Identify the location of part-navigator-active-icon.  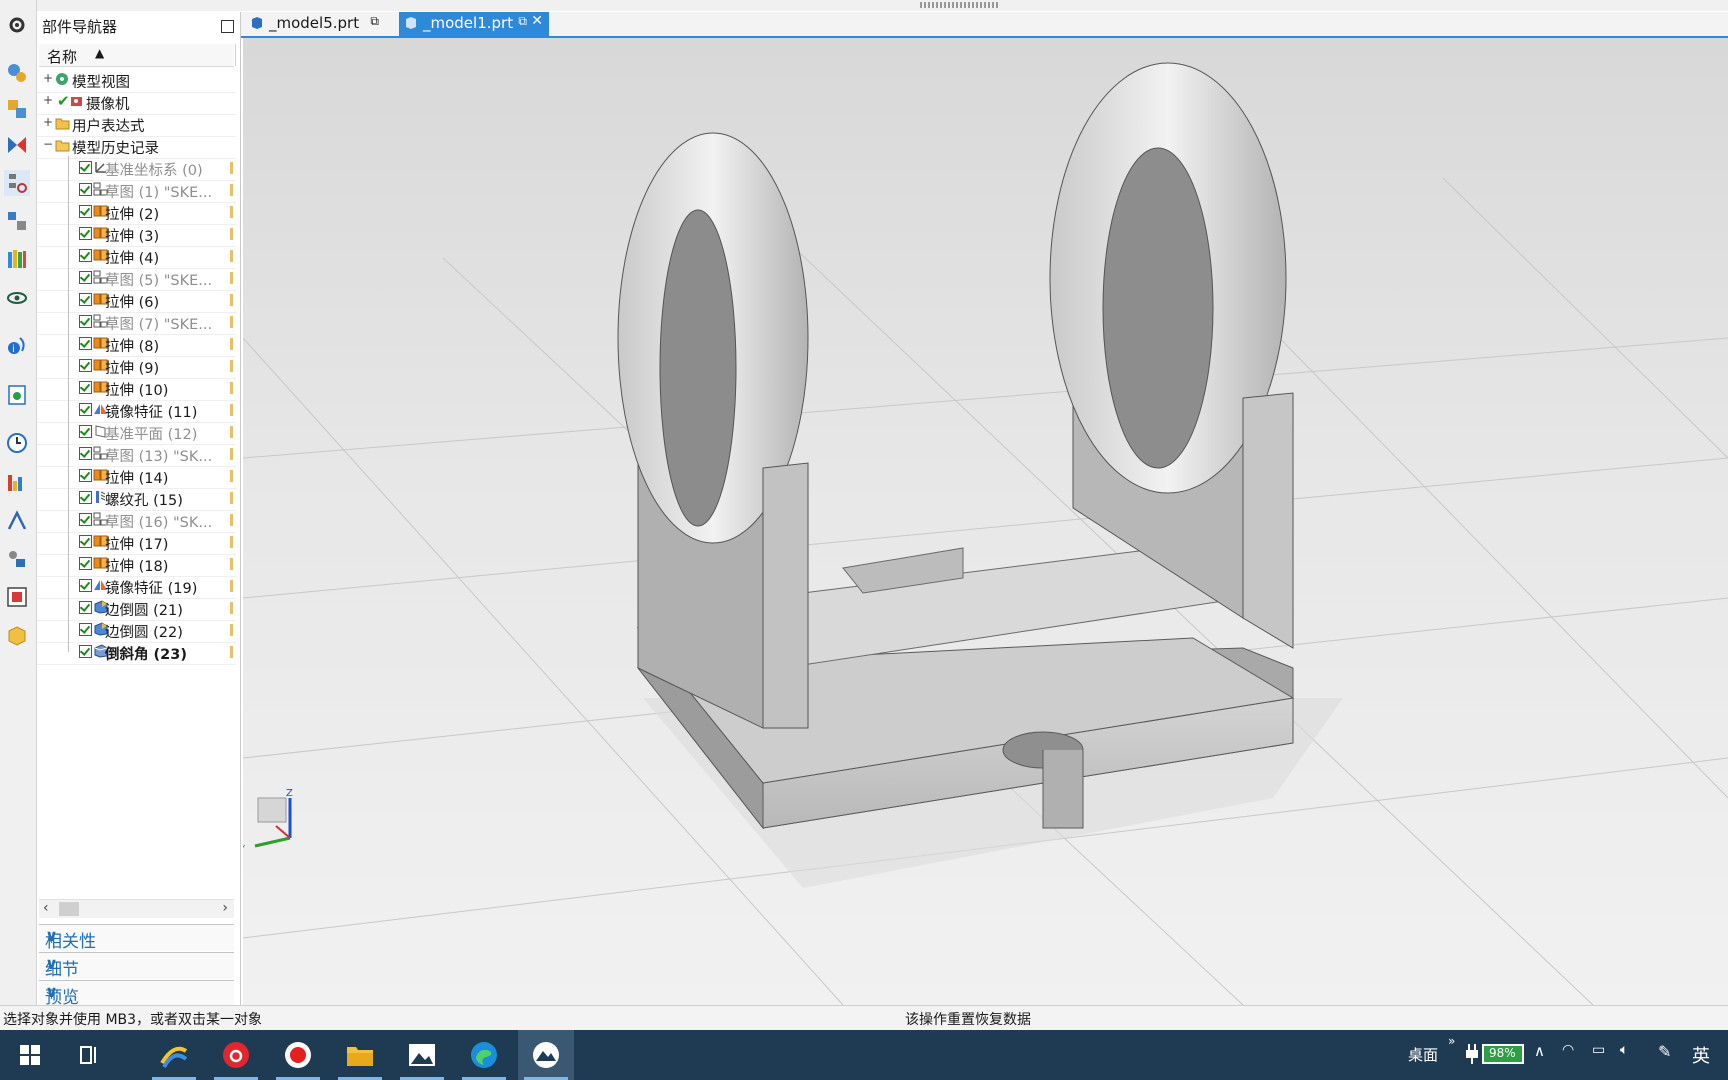
(17, 183).